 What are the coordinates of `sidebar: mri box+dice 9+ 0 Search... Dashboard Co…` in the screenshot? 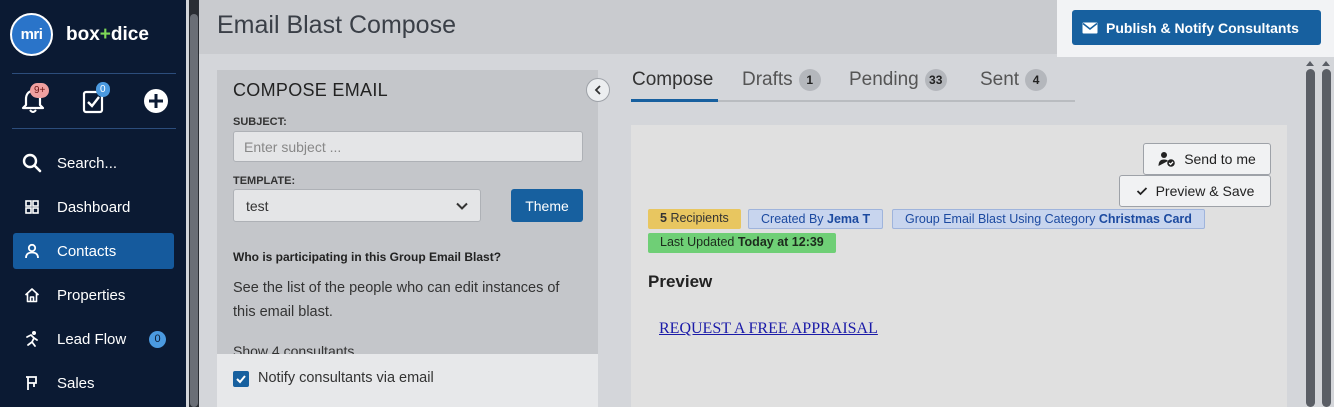 It's located at (93, 203).